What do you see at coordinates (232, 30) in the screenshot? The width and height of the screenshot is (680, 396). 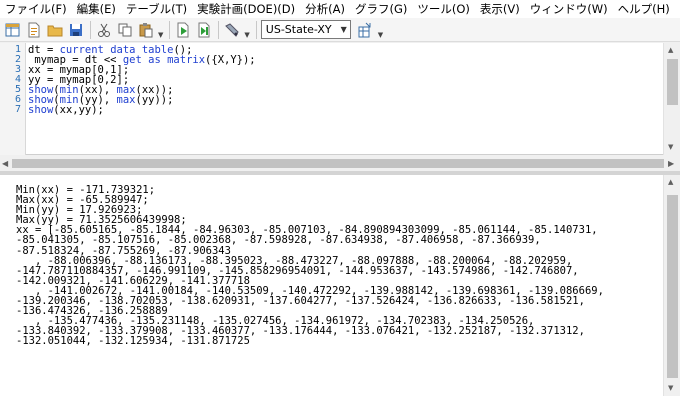 I see `tools-icon` at bounding box center [232, 30].